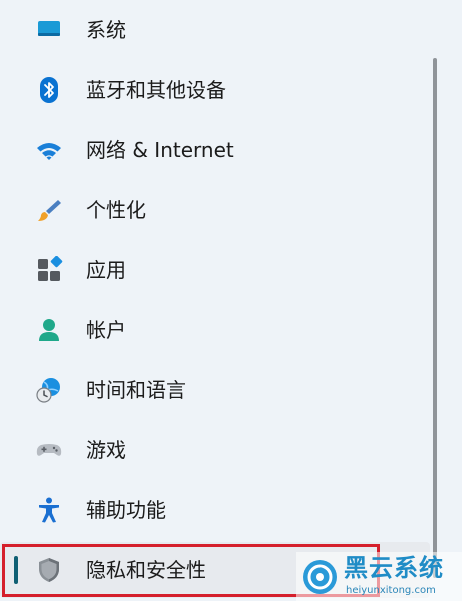 The height and width of the screenshot is (601, 462). What do you see at coordinates (136, 390) in the screenshot?
I see `sidebar-item-label: 时间和语言` at bounding box center [136, 390].